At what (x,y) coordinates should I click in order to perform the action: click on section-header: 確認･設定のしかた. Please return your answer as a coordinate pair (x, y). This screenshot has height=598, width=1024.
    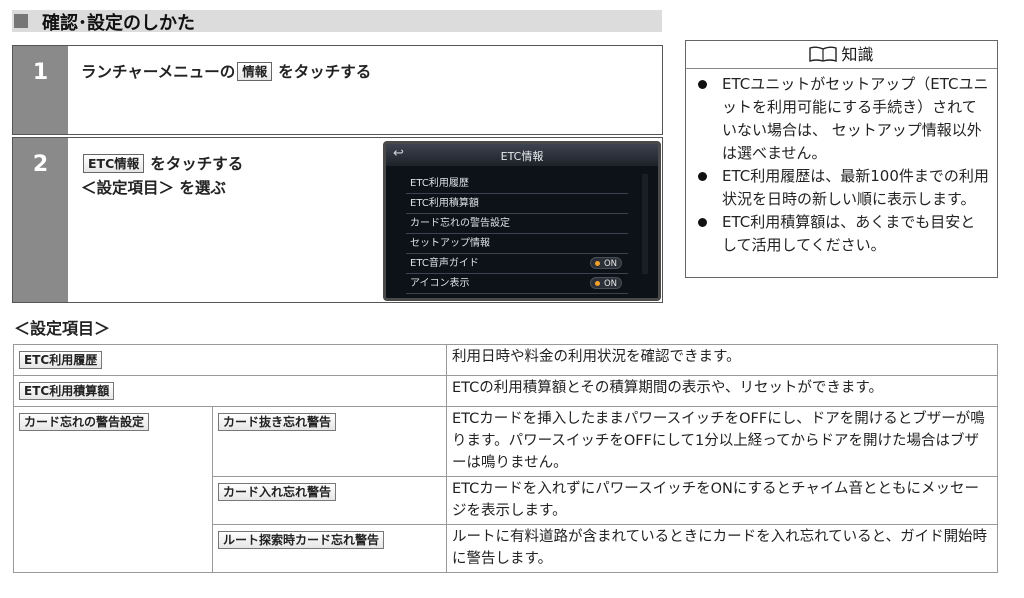
    Looking at the image, I should click on (337, 22).